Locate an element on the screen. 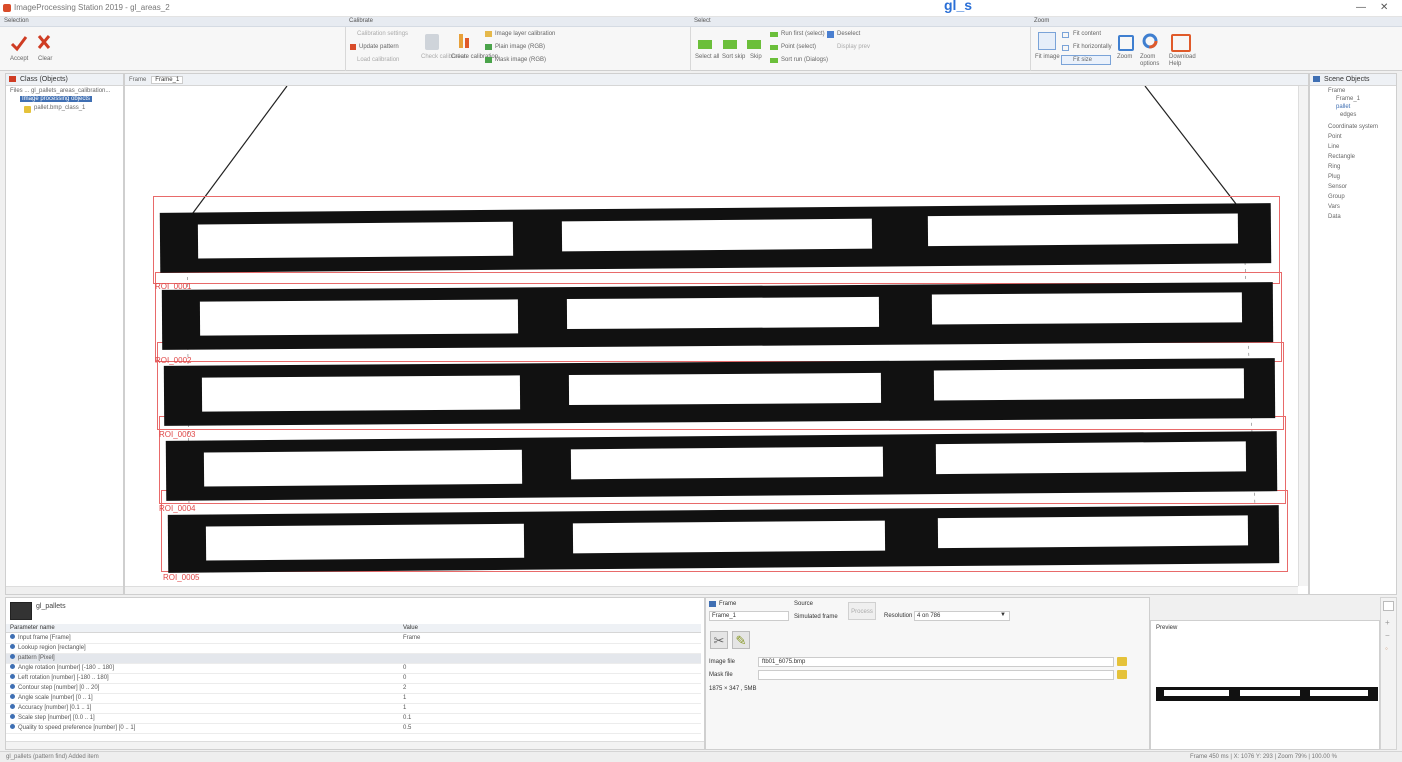  frame-value: Frame_1 is located at coordinates (724, 616).